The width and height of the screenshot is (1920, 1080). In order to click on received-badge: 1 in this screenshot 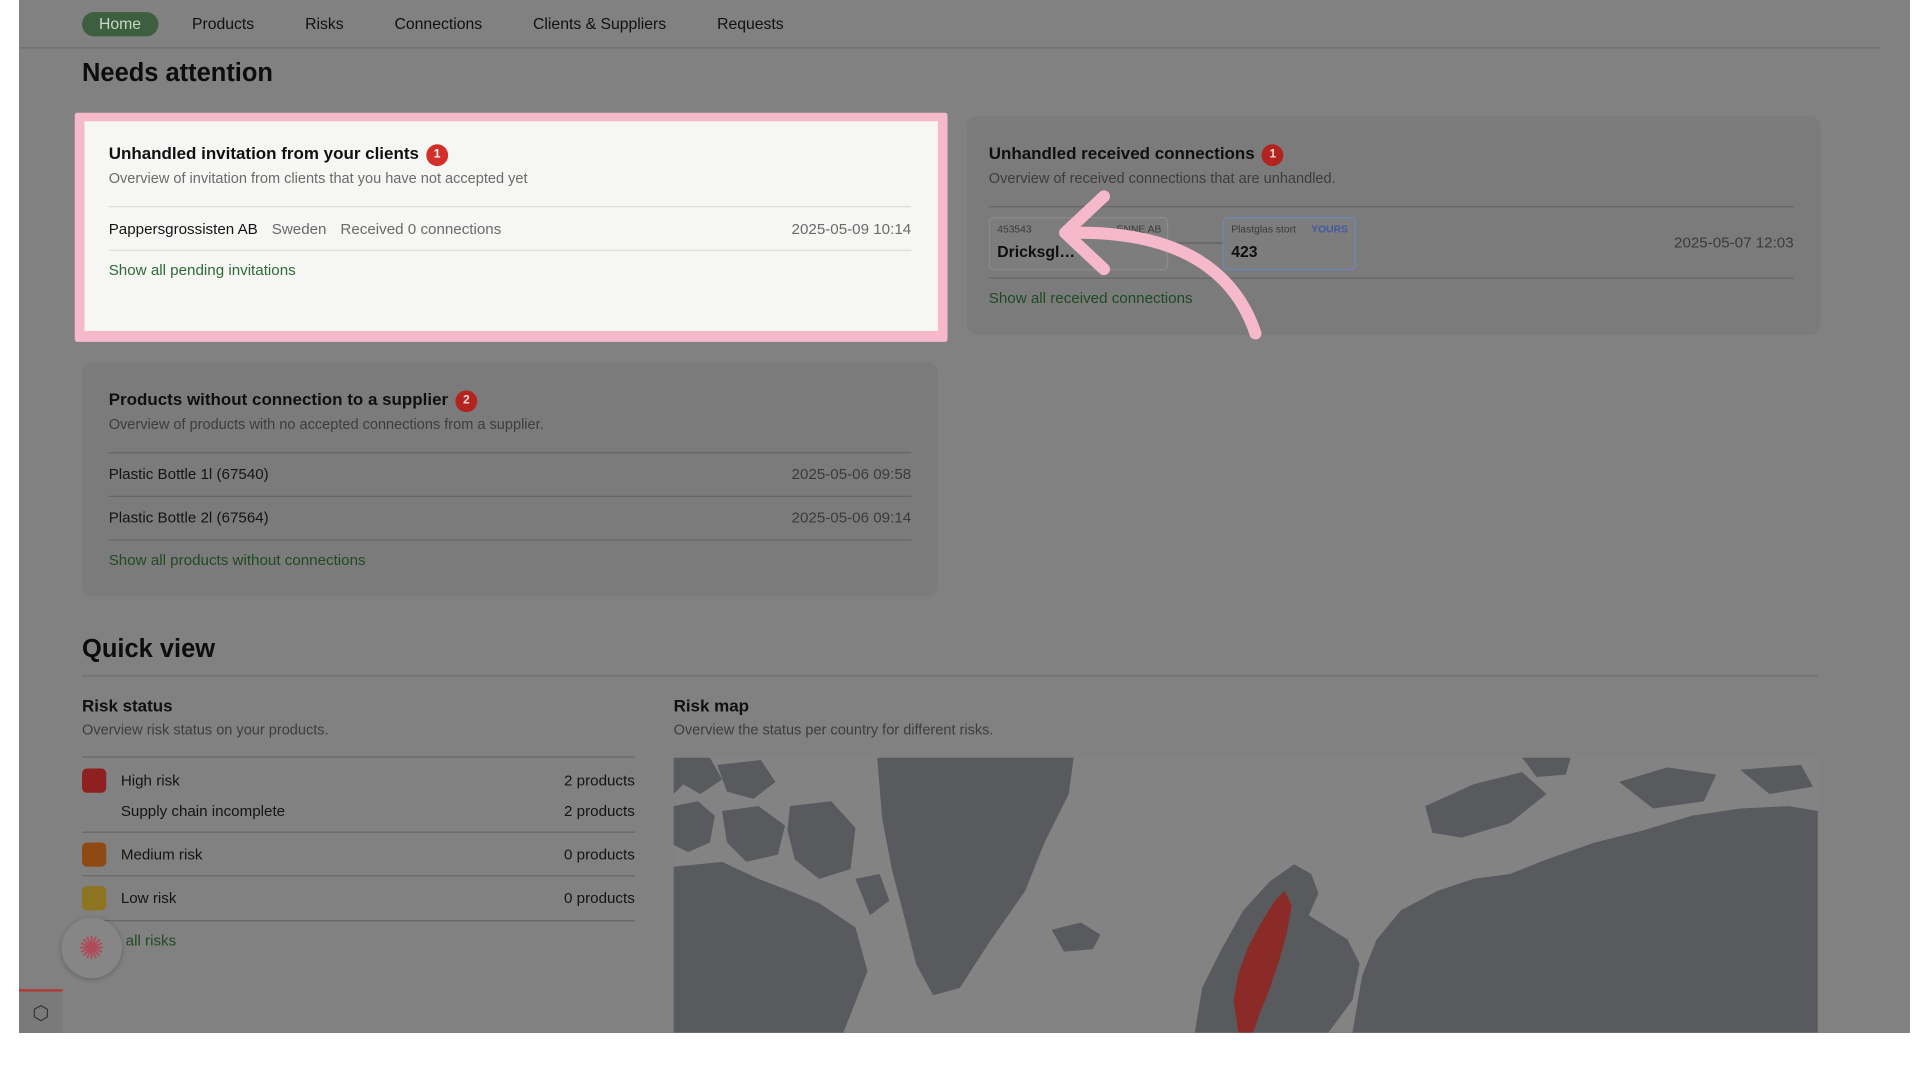, I will do `click(1272, 155)`.